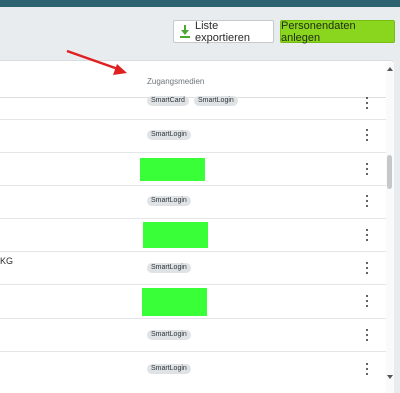 This screenshot has width=400, height=393. I want to click on scrollbar-track, so click(390, 227).